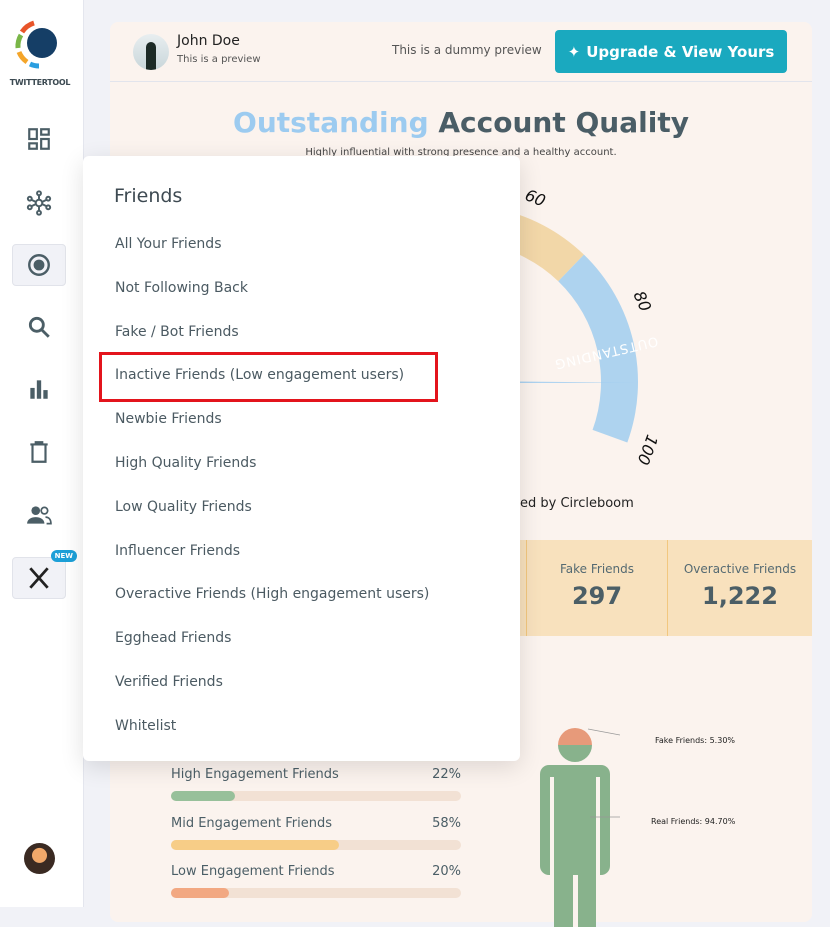 The width and height of the screenshot is (830, 927). Describe the element at coordinates (316, 784) in the screenshot. I see `engagement-item: High Engagement Friends 22%` at that location.